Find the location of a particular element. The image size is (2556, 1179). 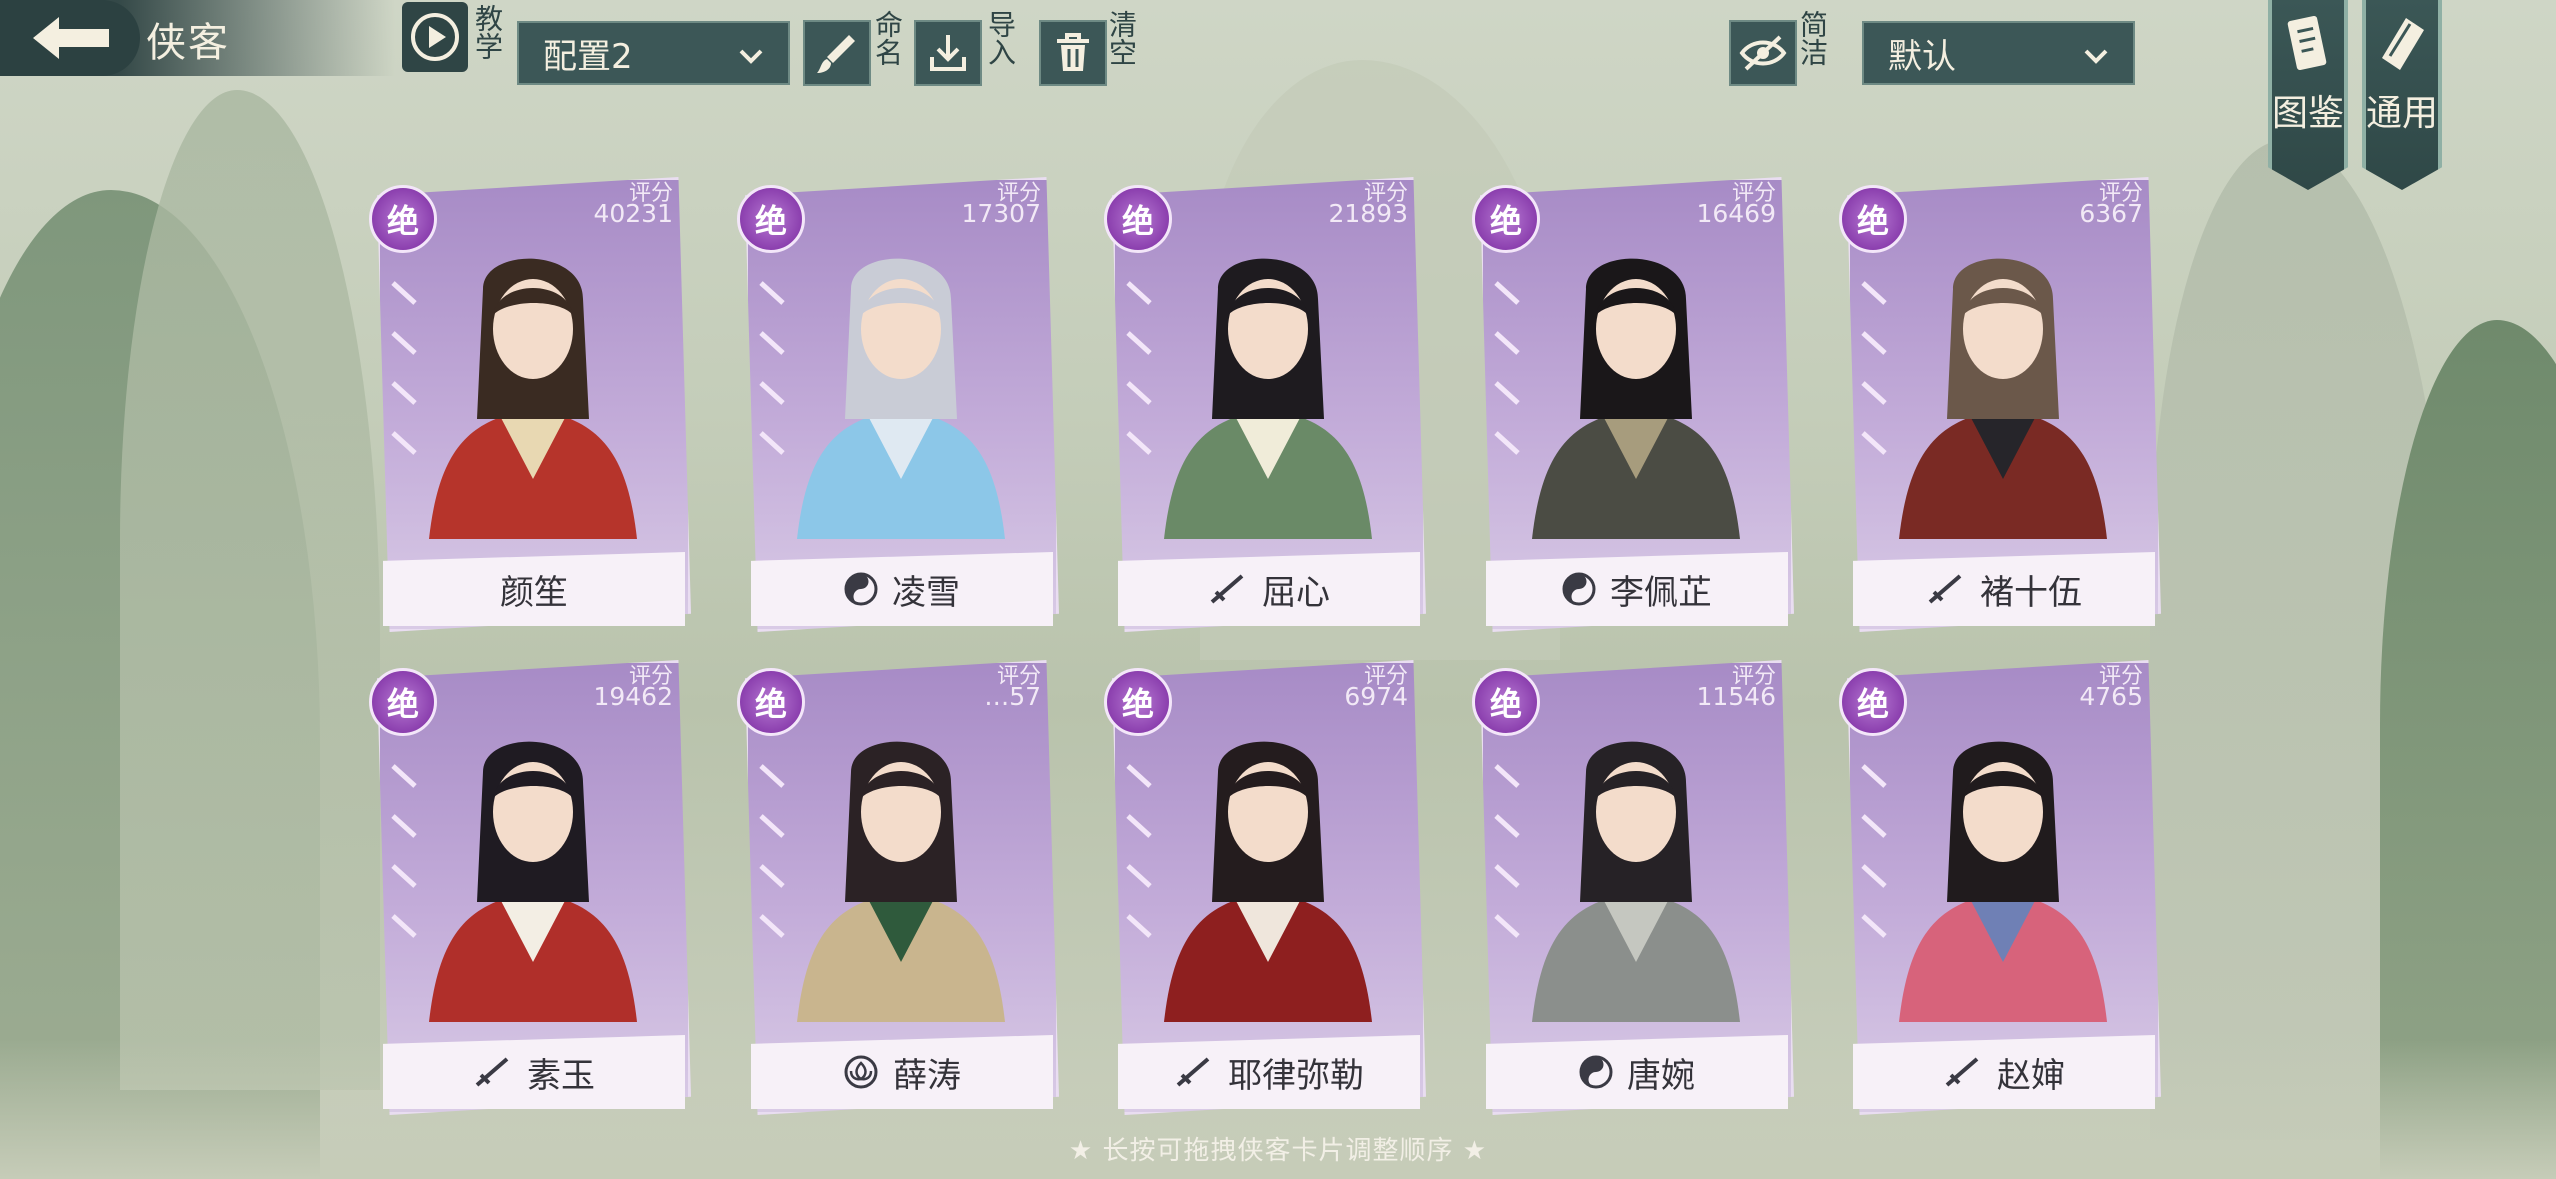

codex-ribbon-button: 图鉴 is located at coordinates (2308, 95).